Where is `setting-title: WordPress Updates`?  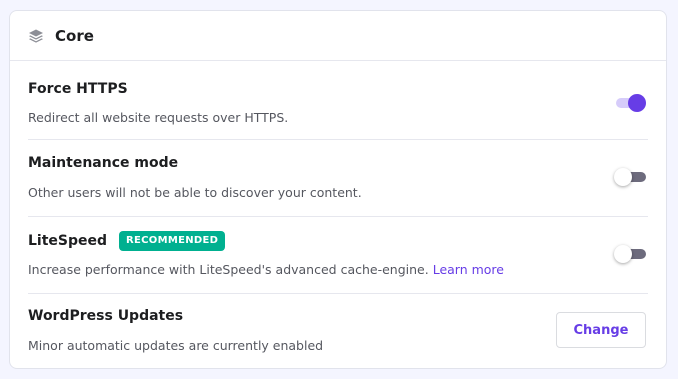
setting-title: WordPress Updates is located at coordinates (106, 316).